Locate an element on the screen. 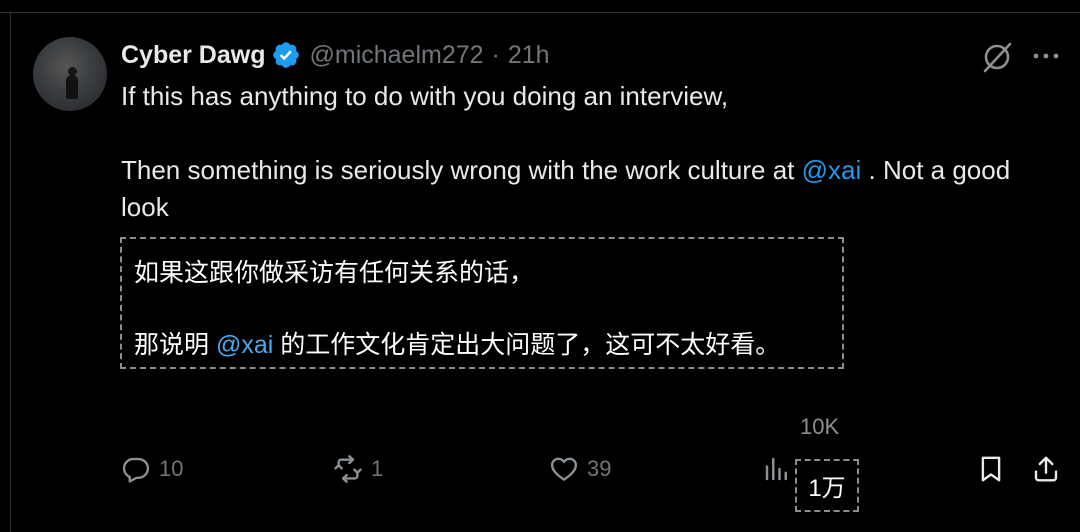  share-button is located at coordinates (1046, 469).